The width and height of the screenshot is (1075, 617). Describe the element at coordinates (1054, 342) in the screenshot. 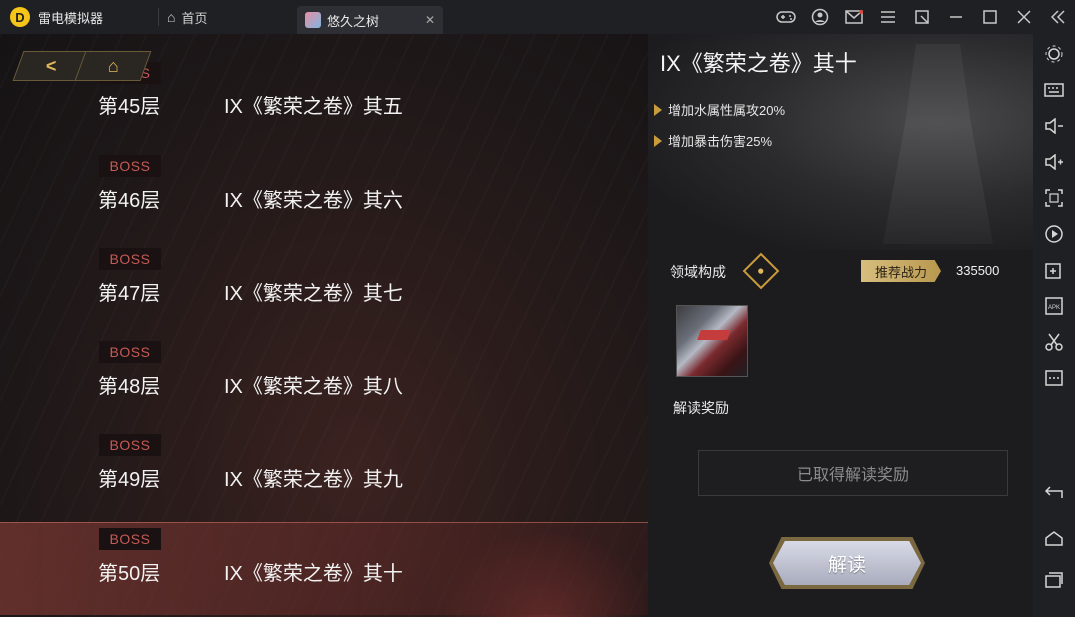

I see `scissors-icon` at that location.